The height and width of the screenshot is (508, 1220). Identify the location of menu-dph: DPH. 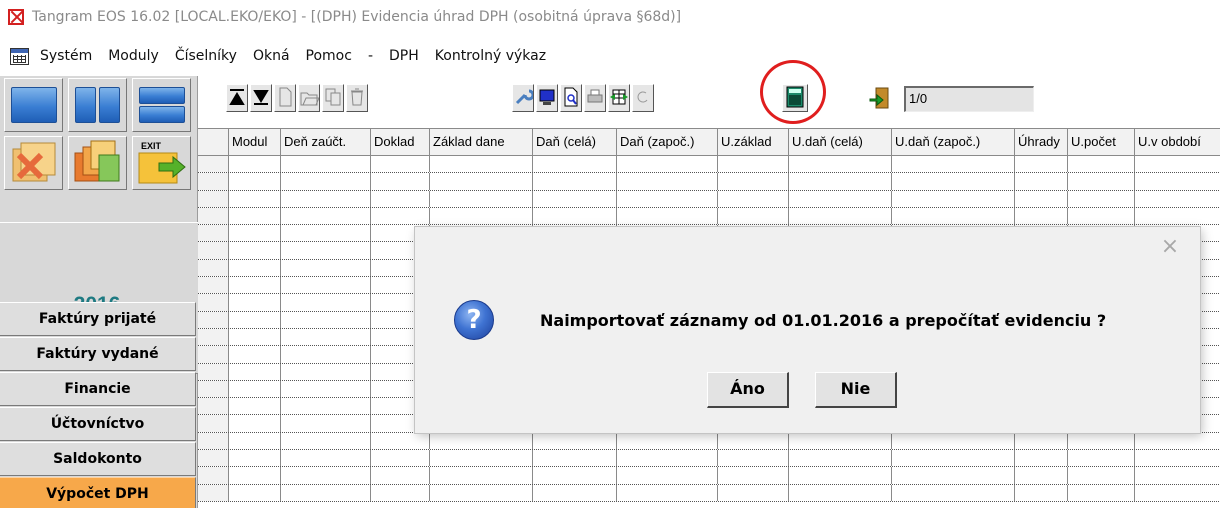
(404, 56).